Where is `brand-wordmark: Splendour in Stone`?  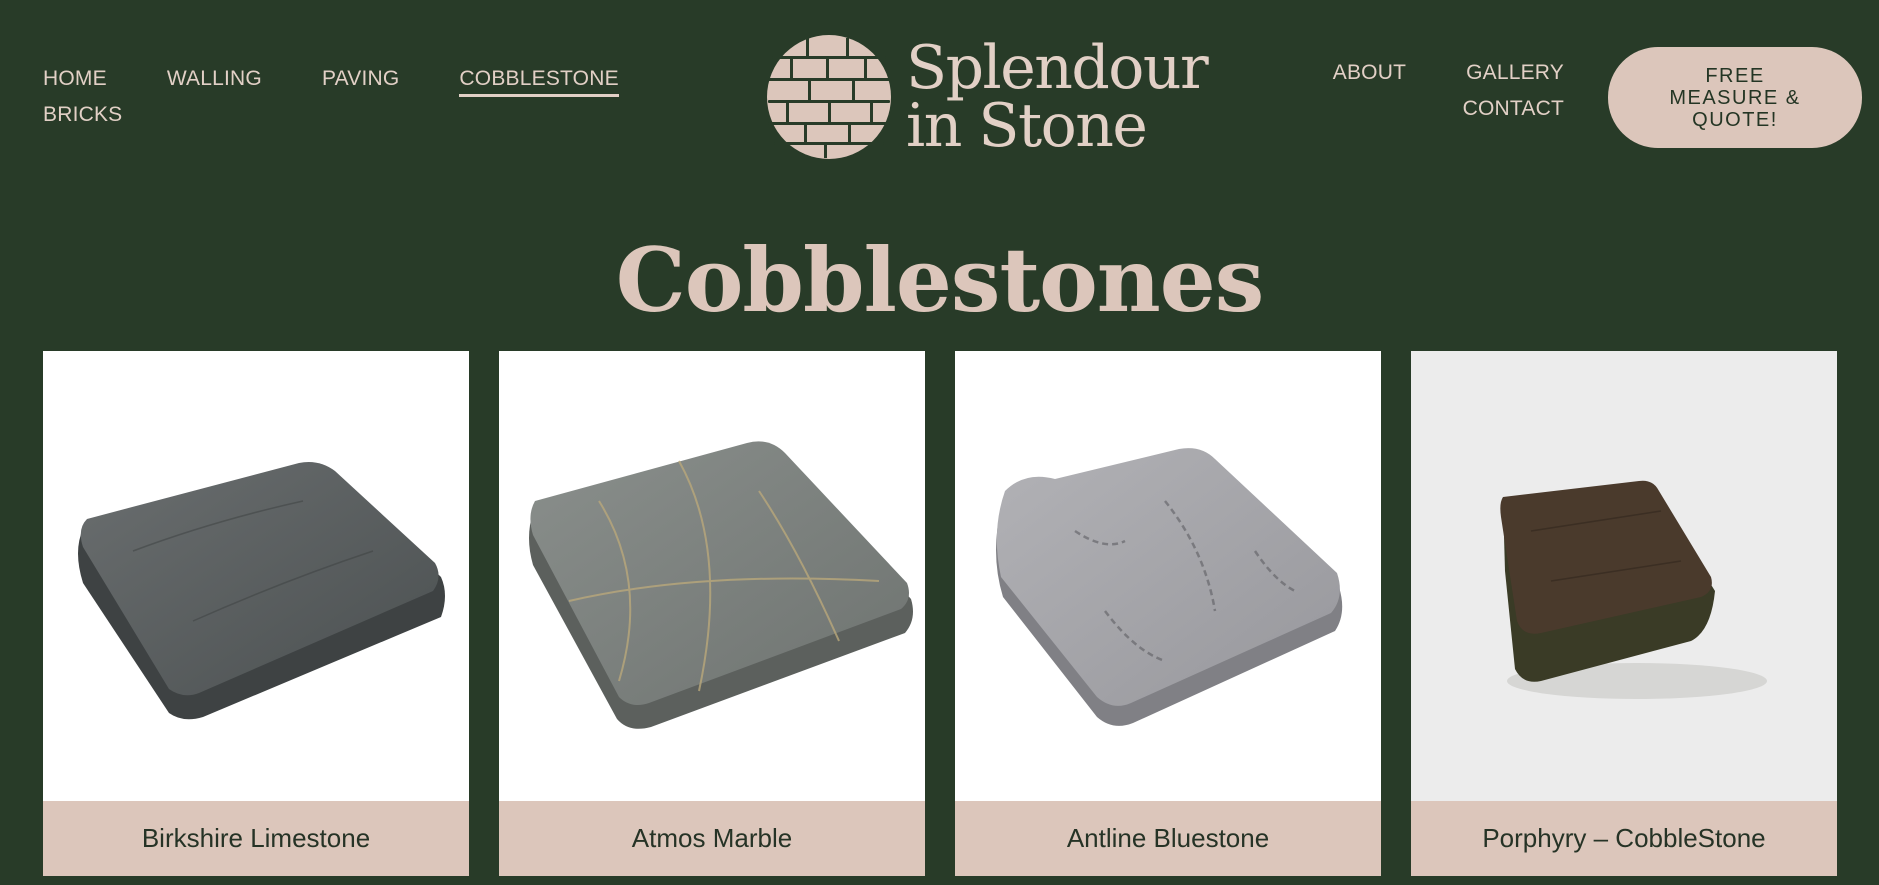
brand-wordmark: Splendour in Stone is located at coordinates (1057, 97).